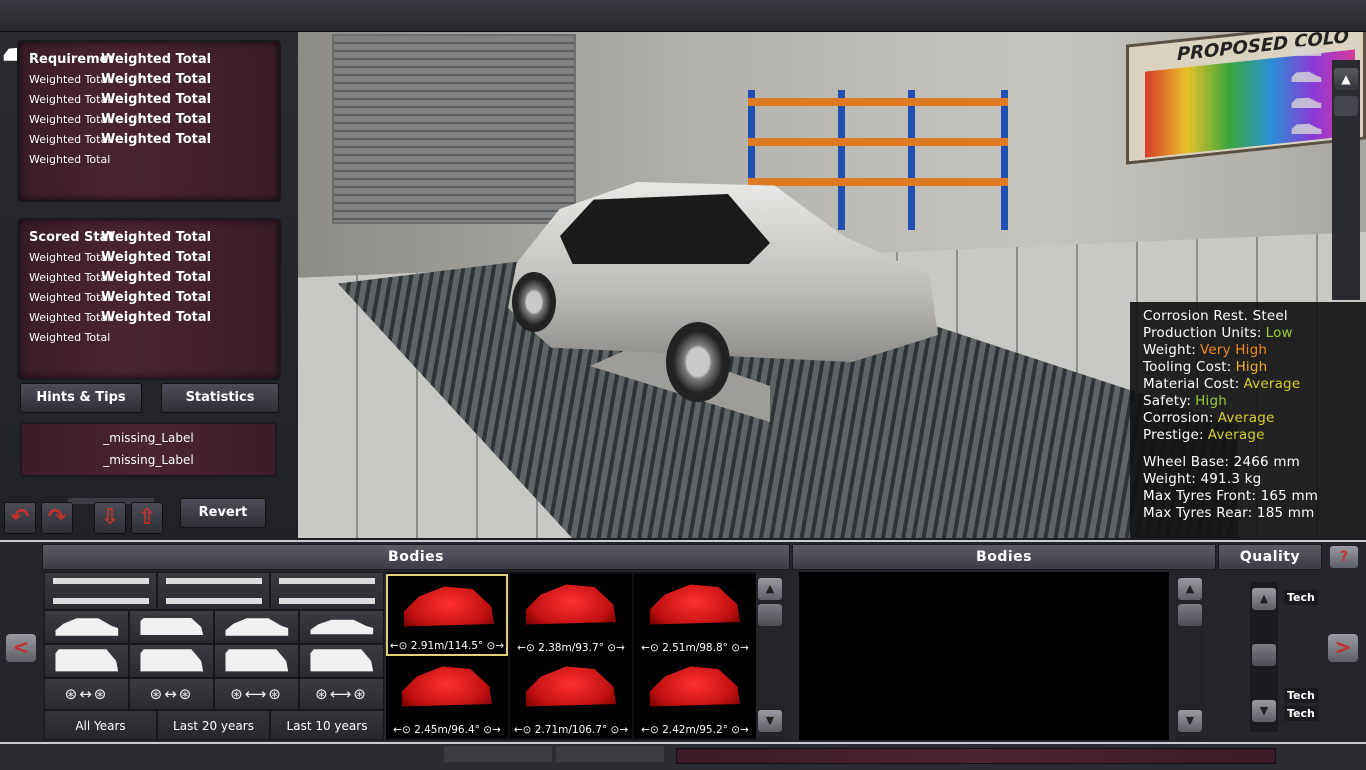 The height and width of the screenshot is (770, 1366). I want to click on info-value: Low, so click(1279, 333).